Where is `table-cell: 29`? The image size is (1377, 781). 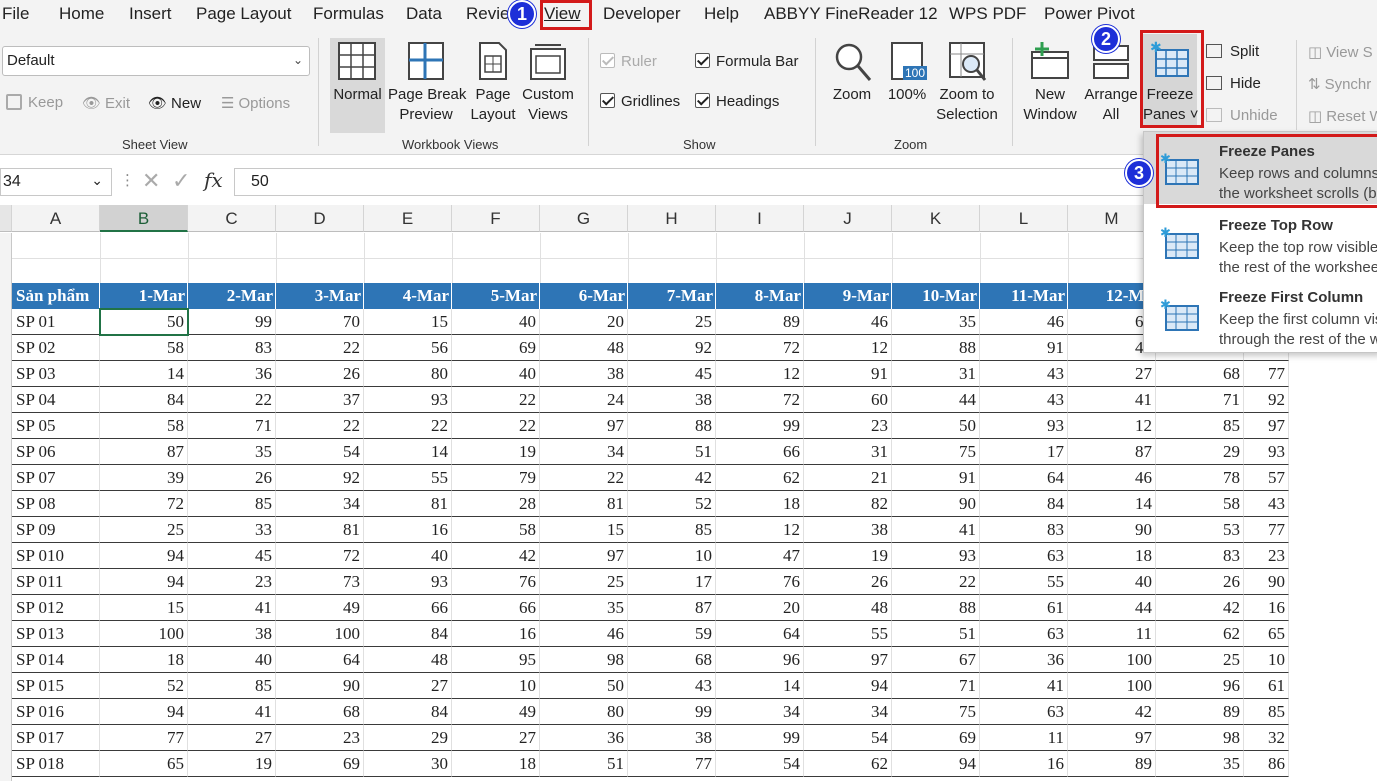
table-cell: 29 is located at coordinates (408, 738).